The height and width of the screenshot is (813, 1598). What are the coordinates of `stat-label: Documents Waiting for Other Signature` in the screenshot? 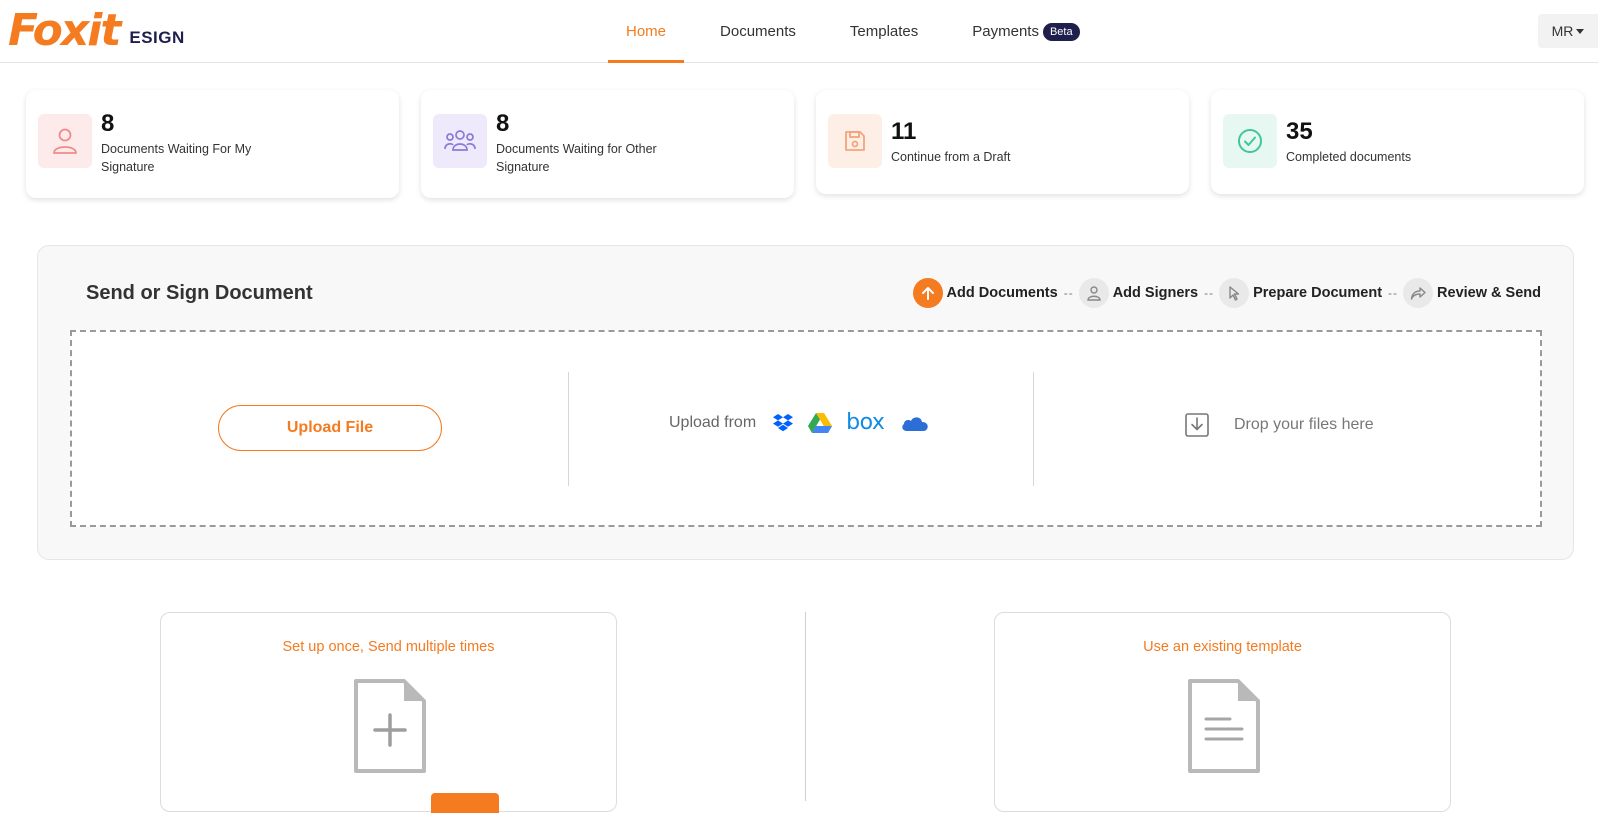 It's located at (576, 158).